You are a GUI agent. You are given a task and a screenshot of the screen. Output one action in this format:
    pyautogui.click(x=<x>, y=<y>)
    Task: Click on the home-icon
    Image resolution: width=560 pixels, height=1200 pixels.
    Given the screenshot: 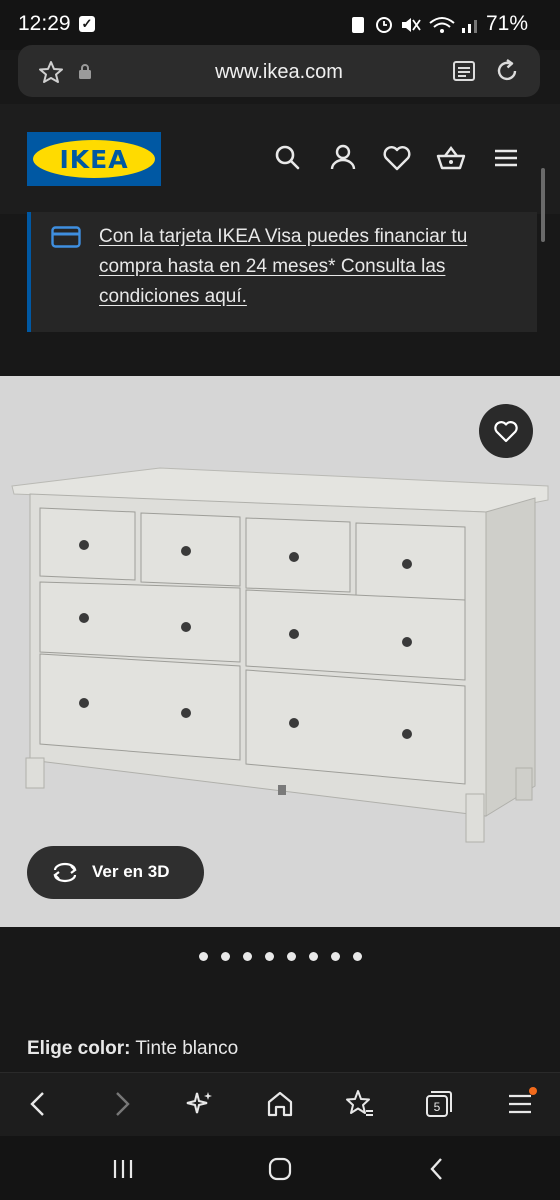 What is the action you would take?
    pyautogui.click(x=280, y=1104)
    